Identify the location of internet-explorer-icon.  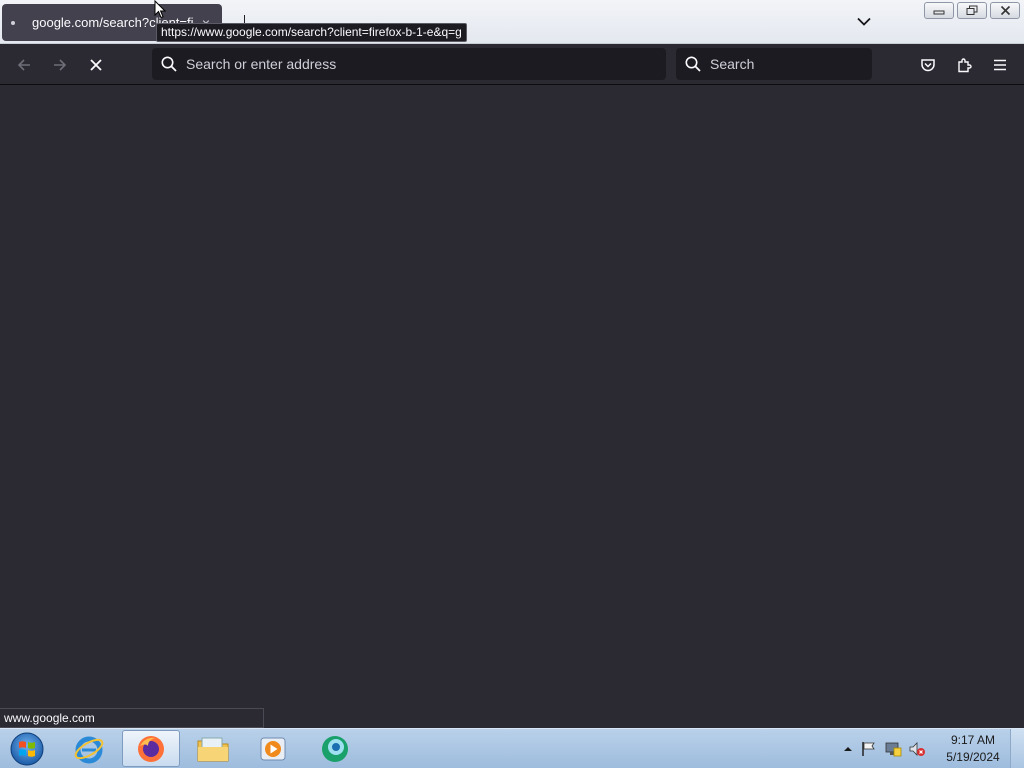
(89, 749).